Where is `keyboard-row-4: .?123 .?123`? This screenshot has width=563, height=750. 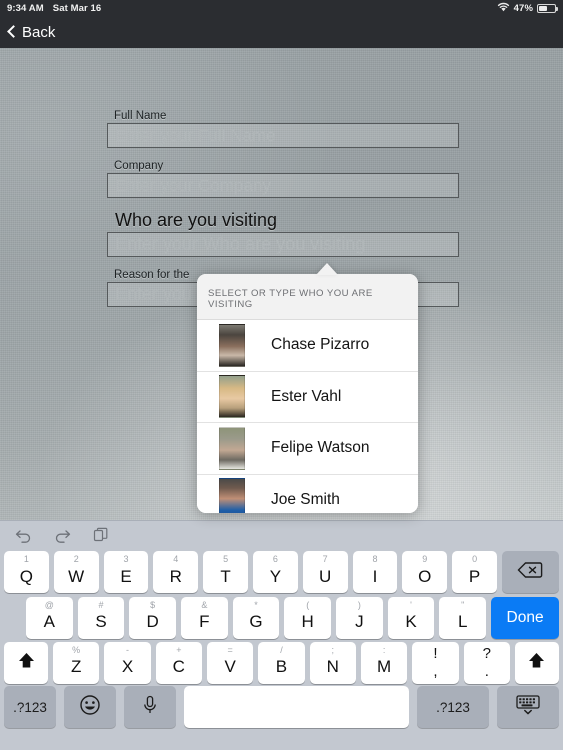 keyboard-row-4: .?123 .?123 is located at coordinates (281, 707).